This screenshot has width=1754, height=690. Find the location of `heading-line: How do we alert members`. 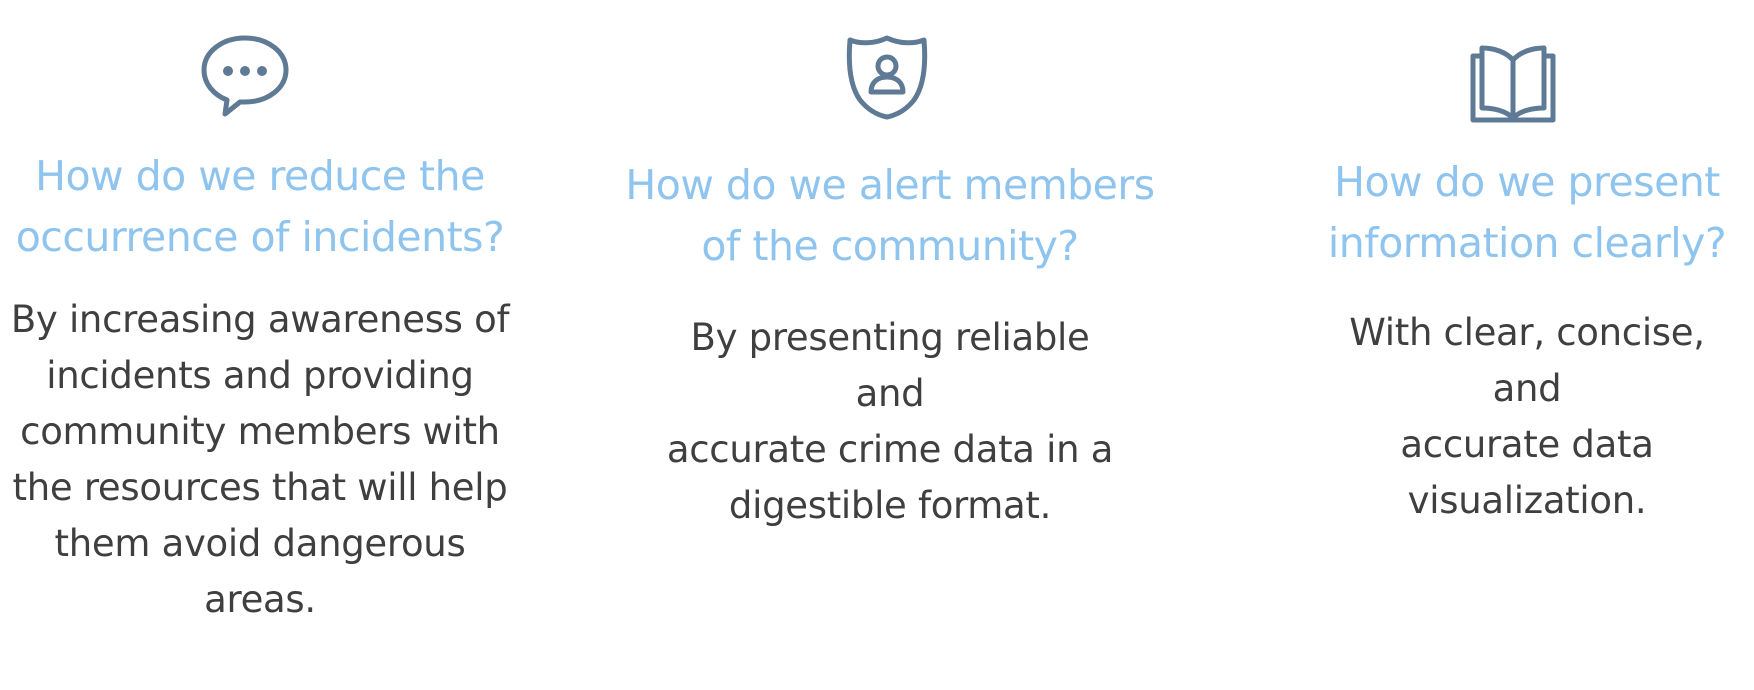

heading-line: How do we alert members is located at coordinates (890, 185).